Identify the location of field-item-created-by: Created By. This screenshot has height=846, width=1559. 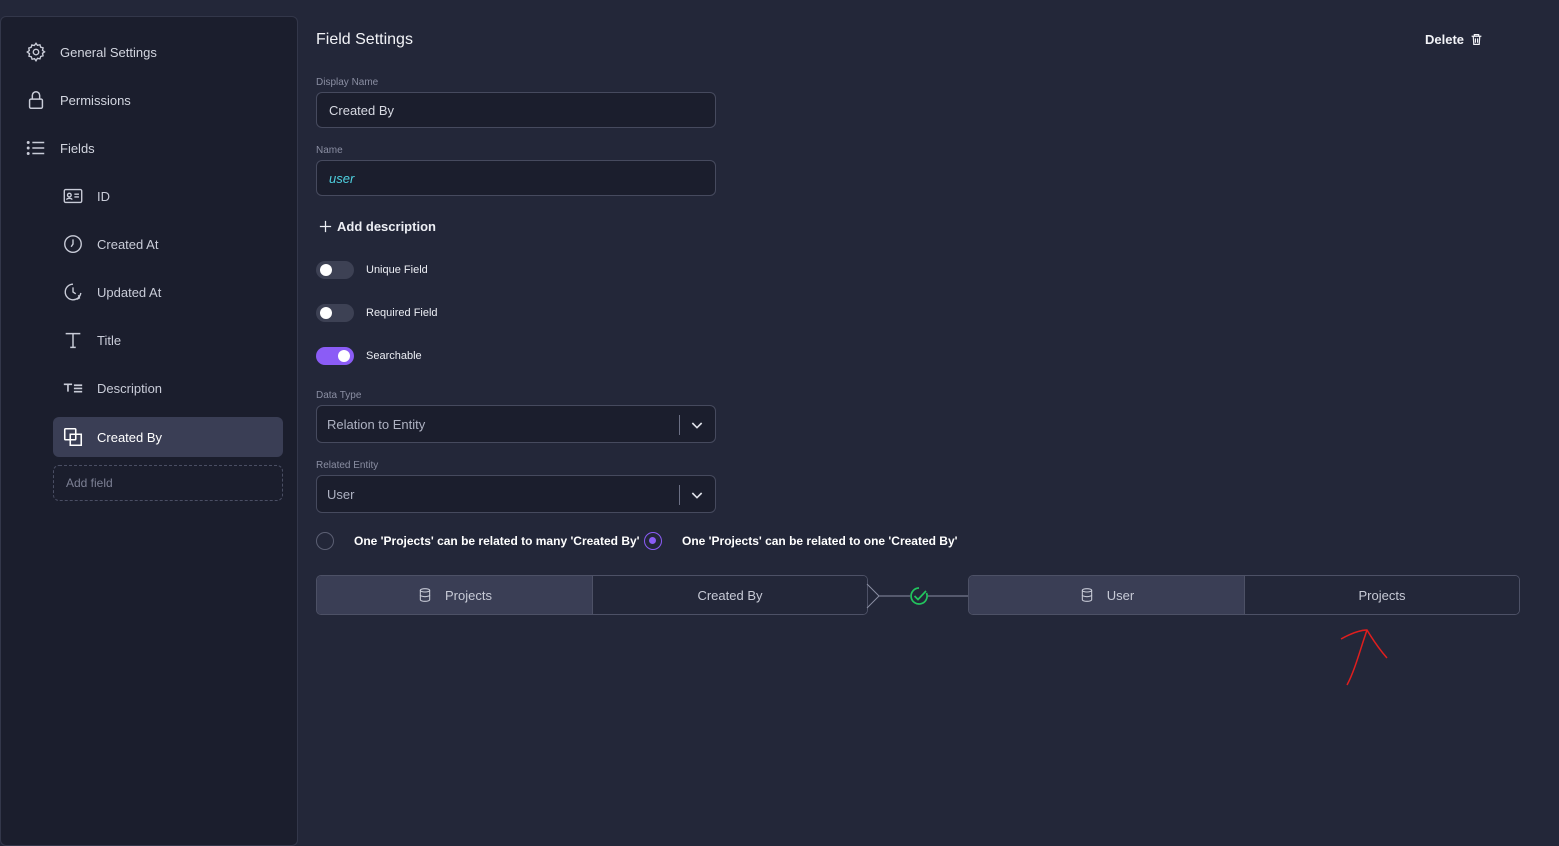
(168, 437).